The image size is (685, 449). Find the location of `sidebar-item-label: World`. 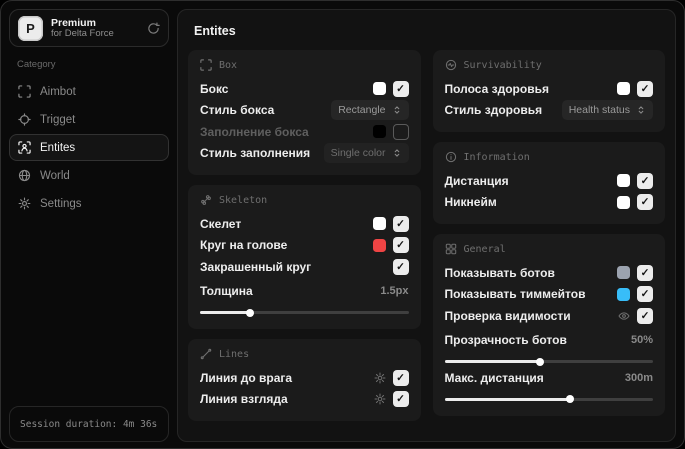

sidebar-item-label: World is located at coordinates (55, 175).